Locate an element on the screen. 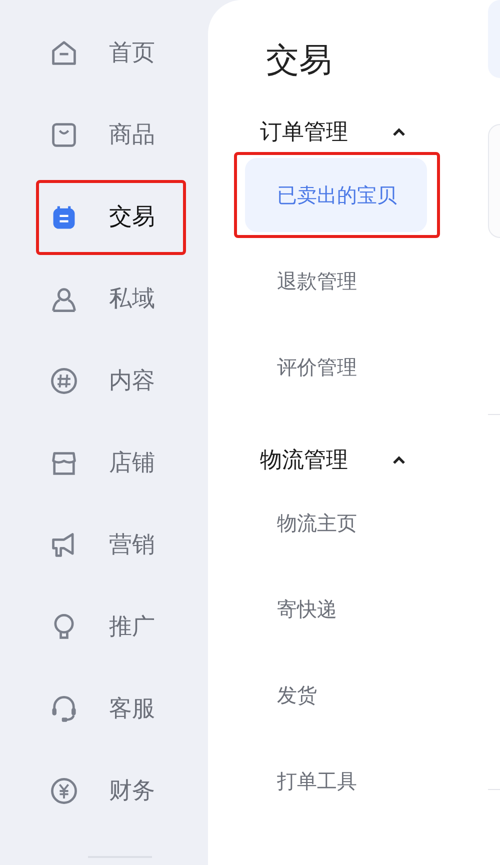  submenu-item: 发货 is located at coordinates (336, 695).